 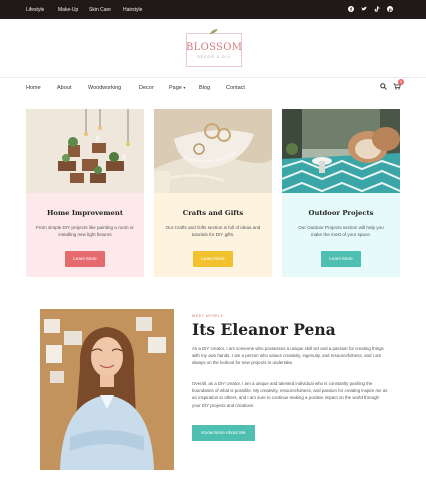 I want to click on top-link-makeup: Make-Up, so click(x=73, y=10).